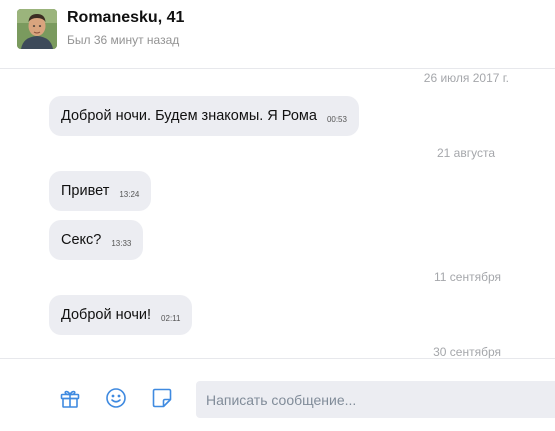 The image size is (555, 431). What do you see at coordinates (189, 116) in the screenshot?
I see `message-text: Доброй ночи. Будем знакомы. Я Рома` at bounding box center [189, 116].